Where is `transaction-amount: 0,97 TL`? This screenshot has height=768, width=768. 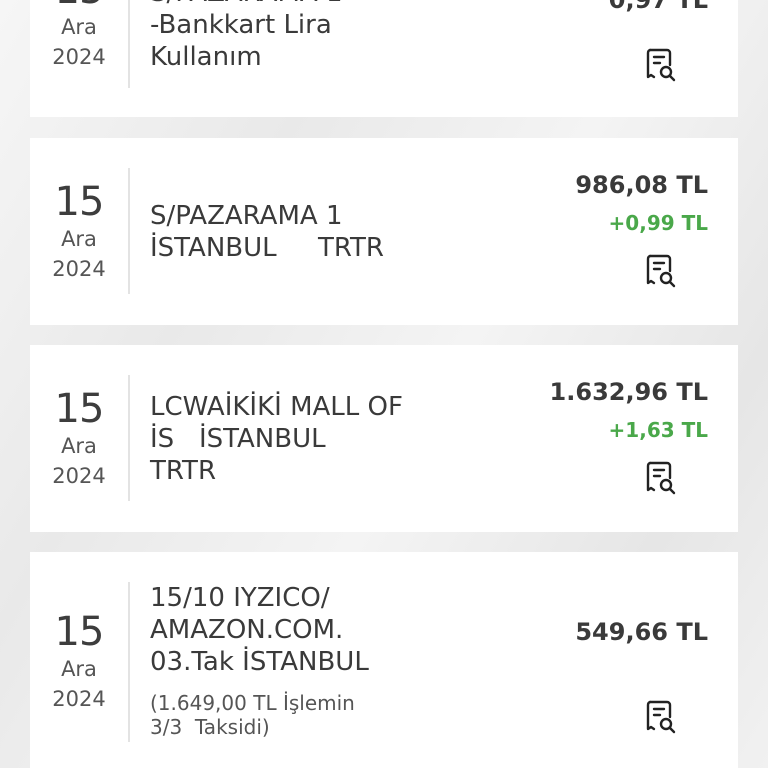 transaction-amount: 0,97 TL is located at coordinates (658, 7).